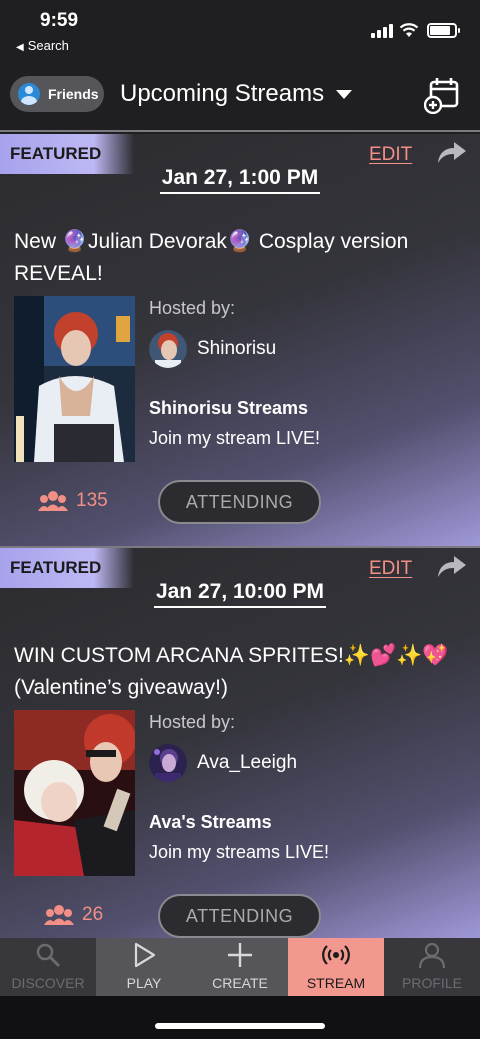 The height and width of the screenshot is (1039, 480). What do you see at coordinates (443, 30) in the screenshot?
I see `battery-icon` at bounding box center [443, 30].